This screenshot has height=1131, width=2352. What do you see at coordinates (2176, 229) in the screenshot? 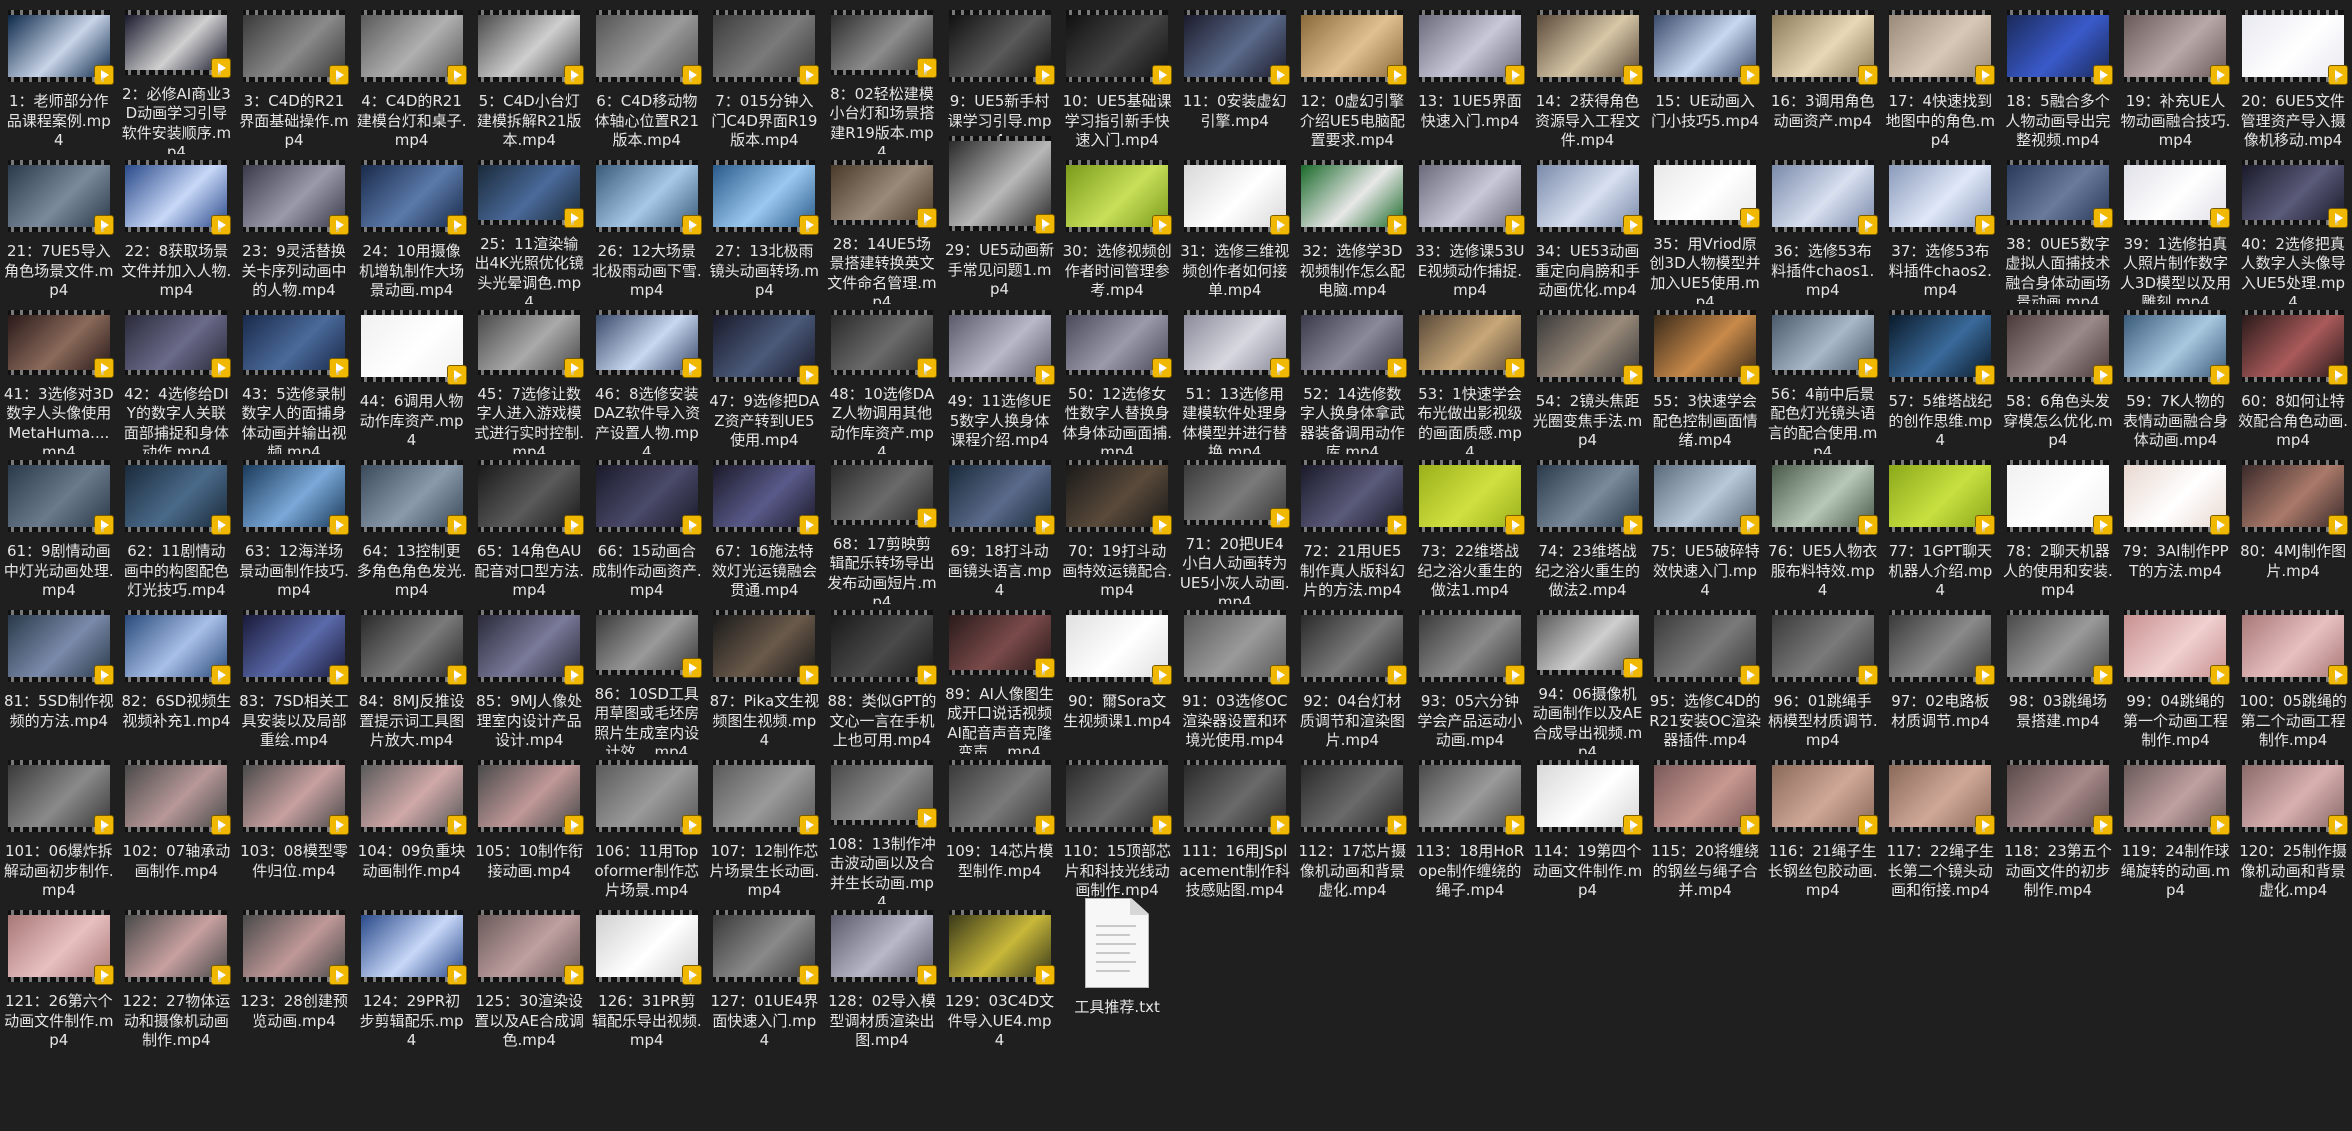
I see `file-item-video: 39：1选修拍真人照片制作数字人3D模型以及用雕刻.mp4` at bounding box center [2176, 229].